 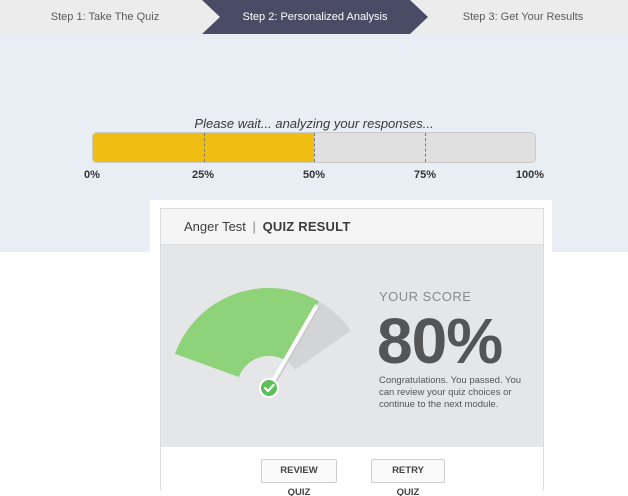 I want to click on score-value: 80%, so click(x=440, y=341).